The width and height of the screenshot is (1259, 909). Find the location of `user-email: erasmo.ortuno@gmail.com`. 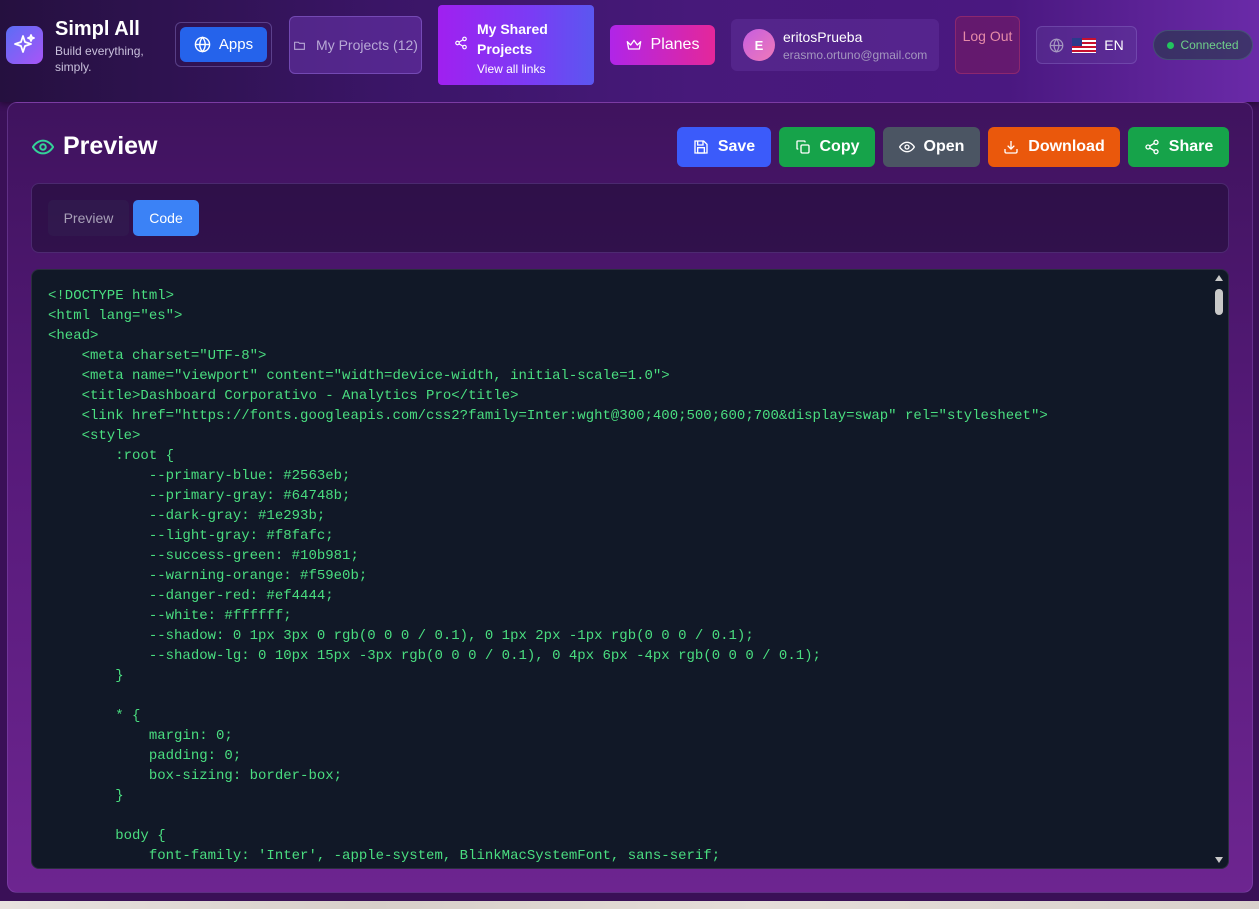

user-email: erasmo.ortuno@gmail.com is located at coordinates (855, 55).